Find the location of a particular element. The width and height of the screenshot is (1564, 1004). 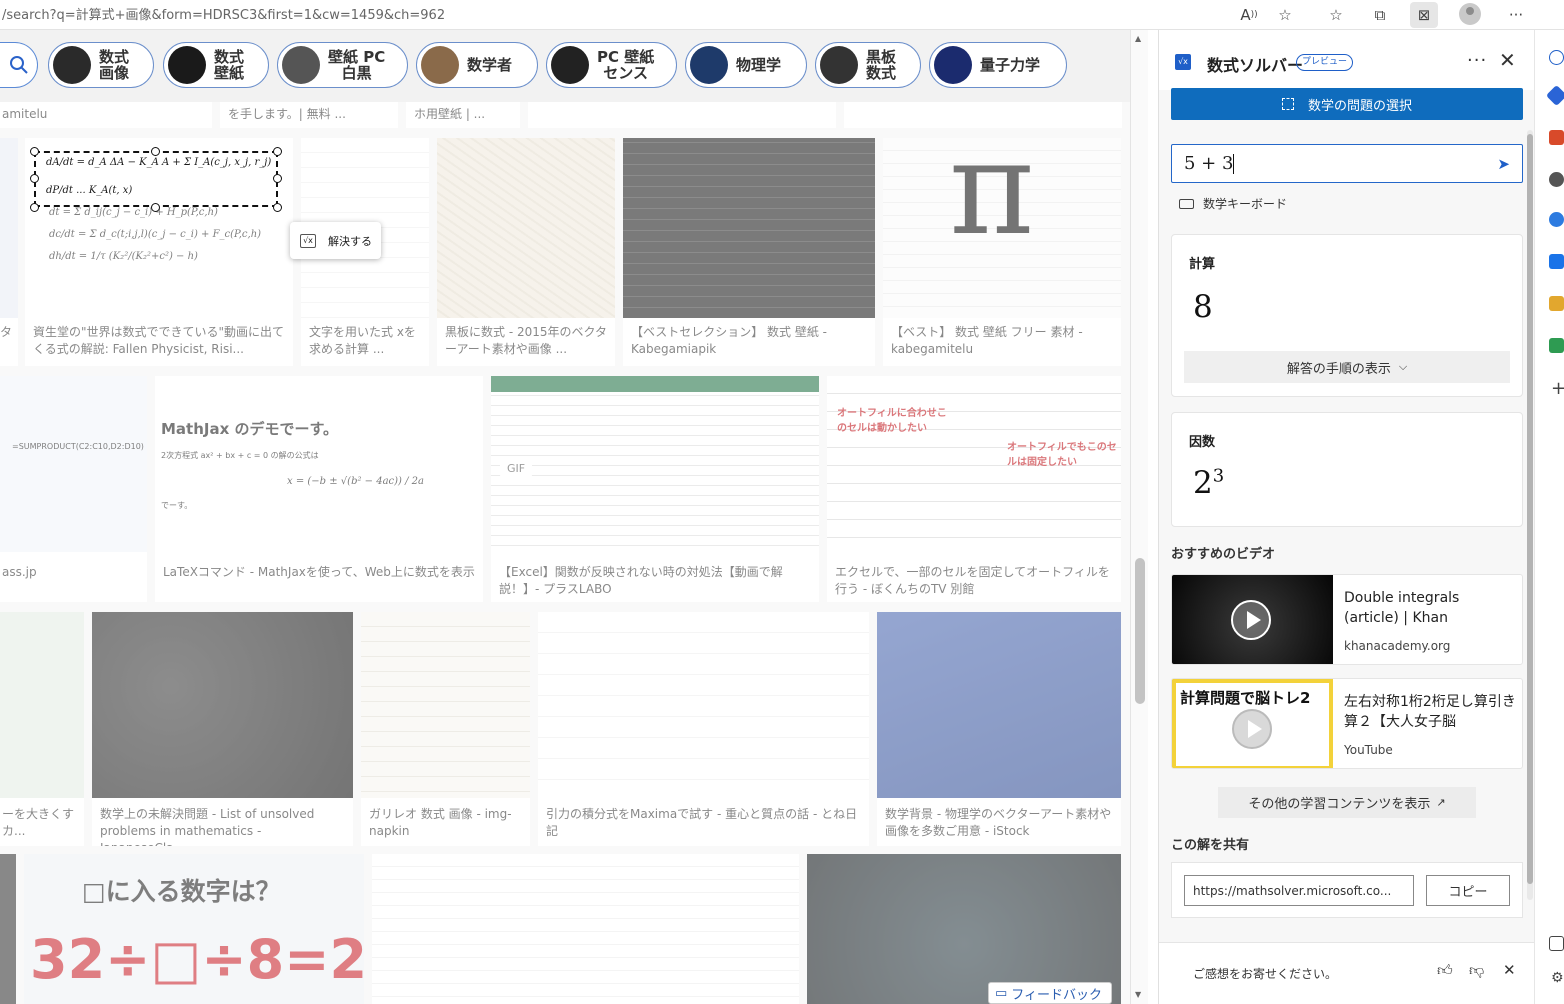

math-keyboard-button: 数学キーボード is located at coordinates (1233, 203).